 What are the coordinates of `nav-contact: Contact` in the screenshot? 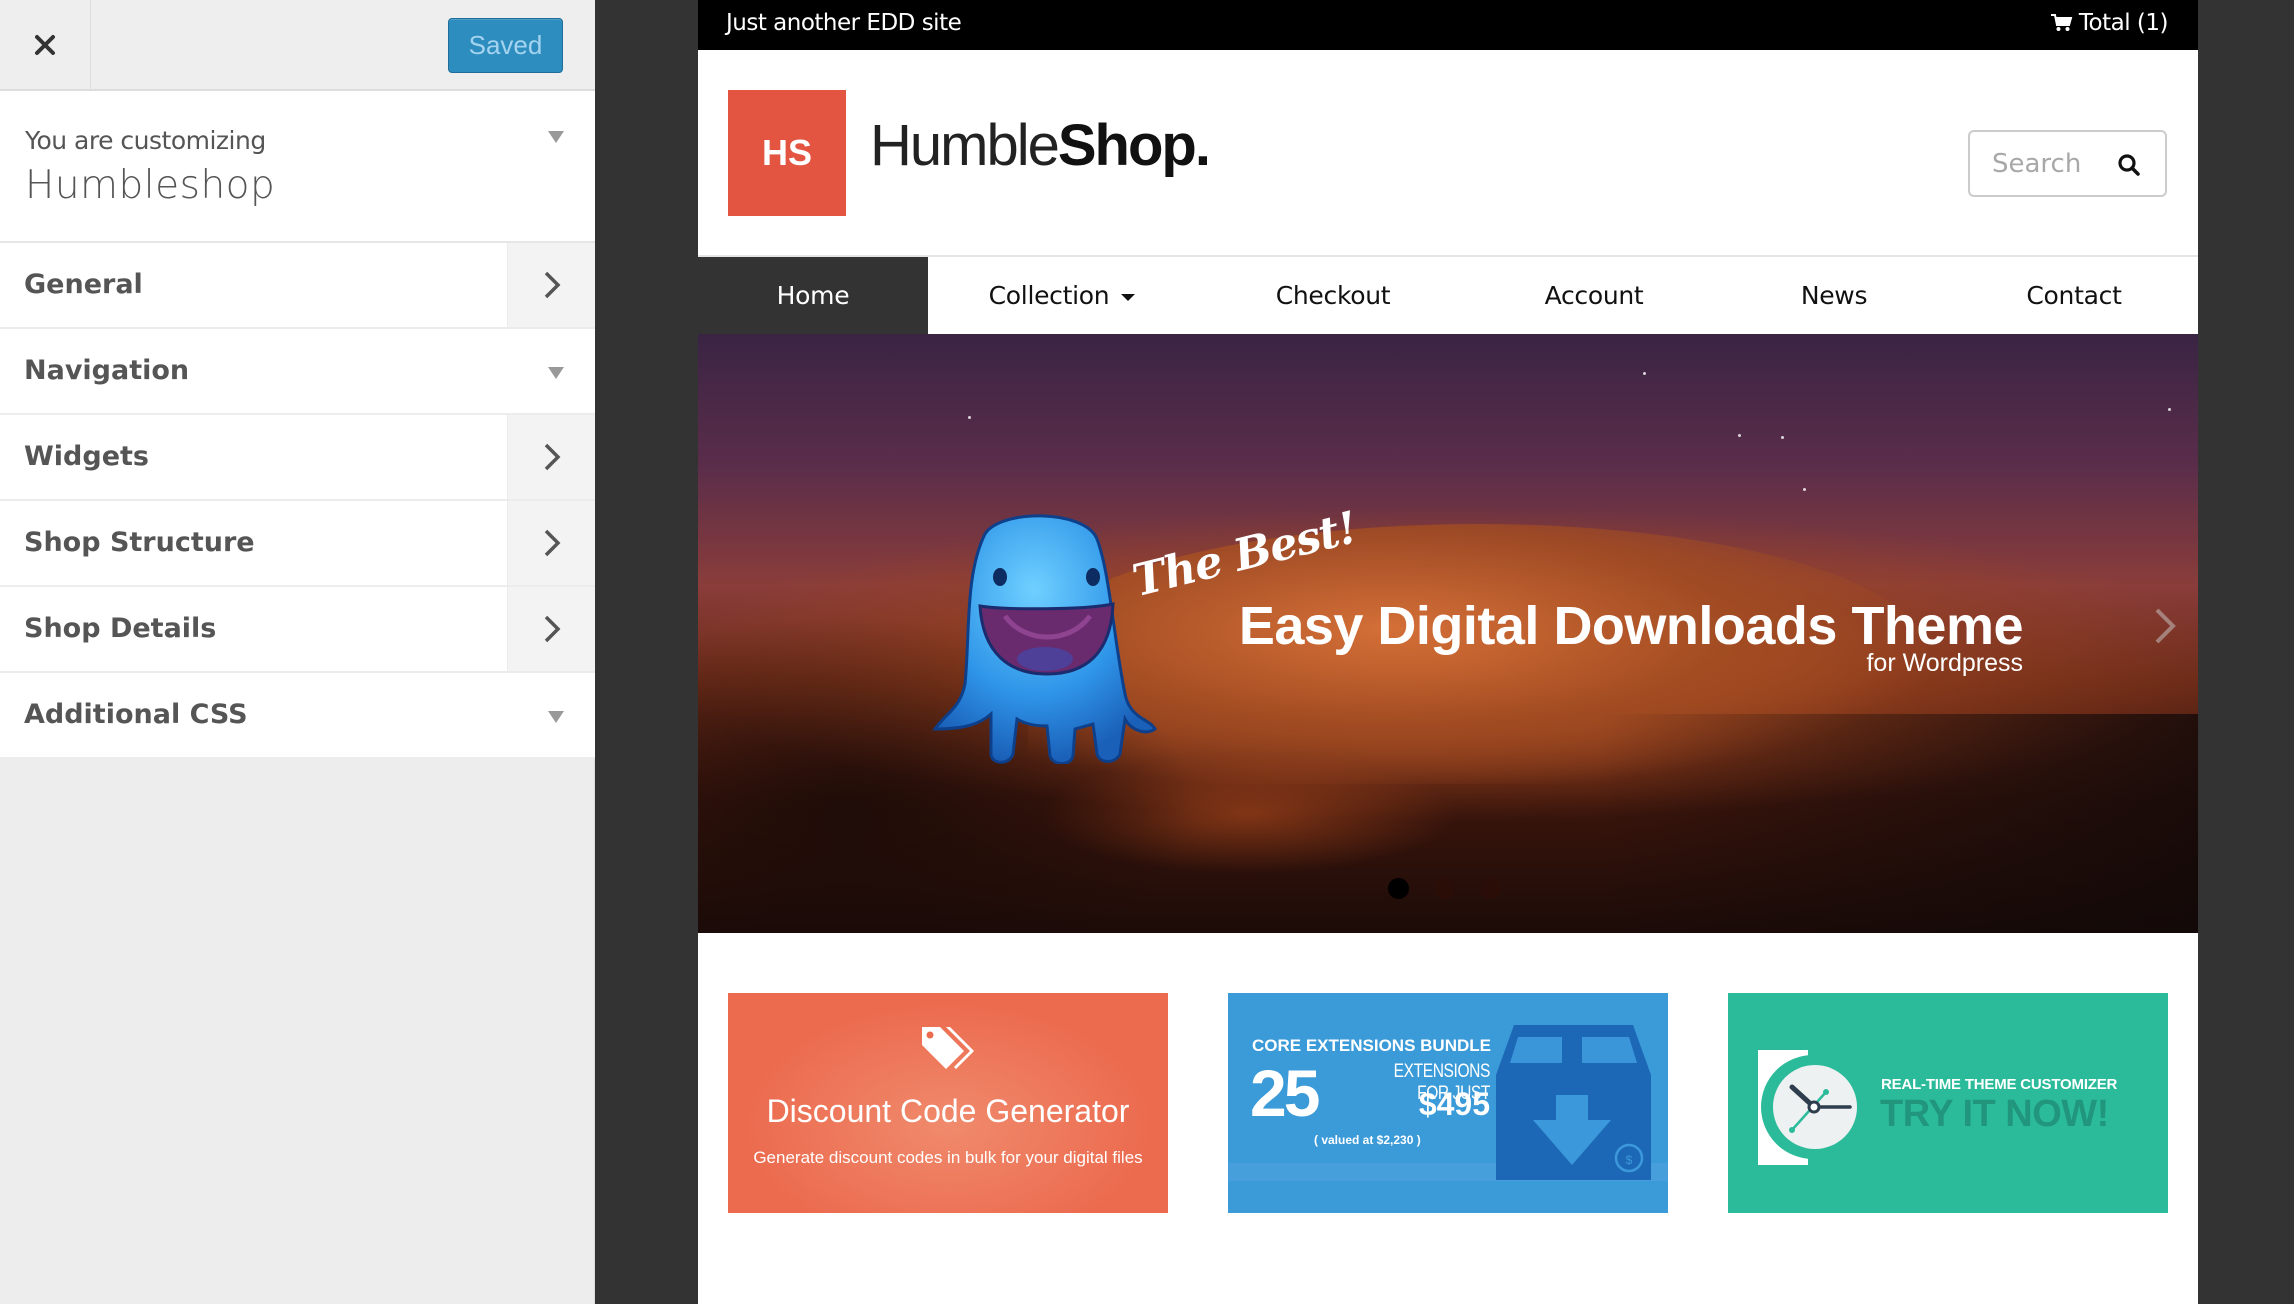 It's located at (2074, 295).